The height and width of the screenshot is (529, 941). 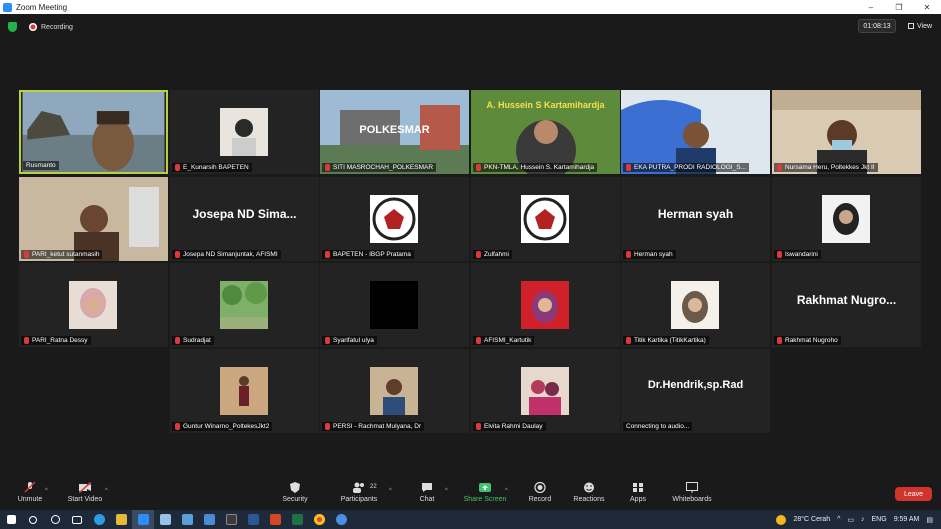 I want to click on store-button, so click(x=187, y=519).